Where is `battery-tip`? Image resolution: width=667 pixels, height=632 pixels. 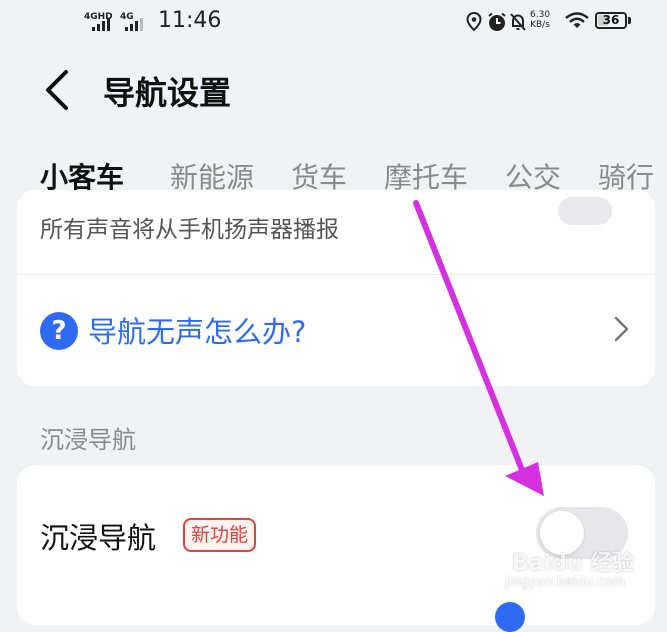
battery-tip is located at coordinates (629, 20).